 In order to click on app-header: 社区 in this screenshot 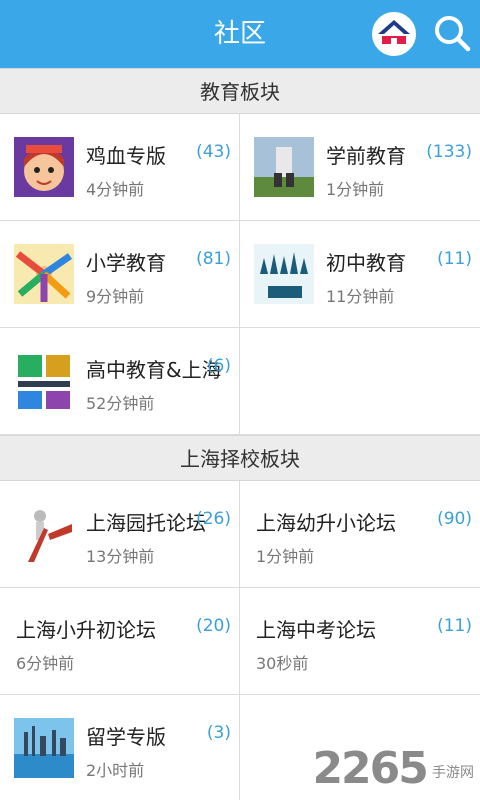, I will do `click(240, 34)`.